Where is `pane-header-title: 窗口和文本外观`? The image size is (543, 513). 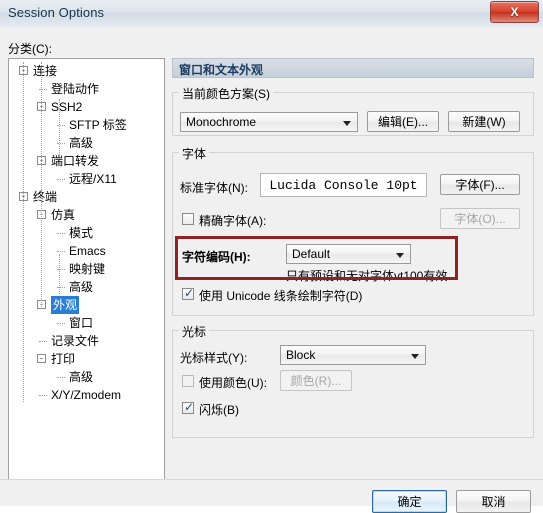 pane-header-title: 窗口和文本外观 is located at coordinates (221, 70).